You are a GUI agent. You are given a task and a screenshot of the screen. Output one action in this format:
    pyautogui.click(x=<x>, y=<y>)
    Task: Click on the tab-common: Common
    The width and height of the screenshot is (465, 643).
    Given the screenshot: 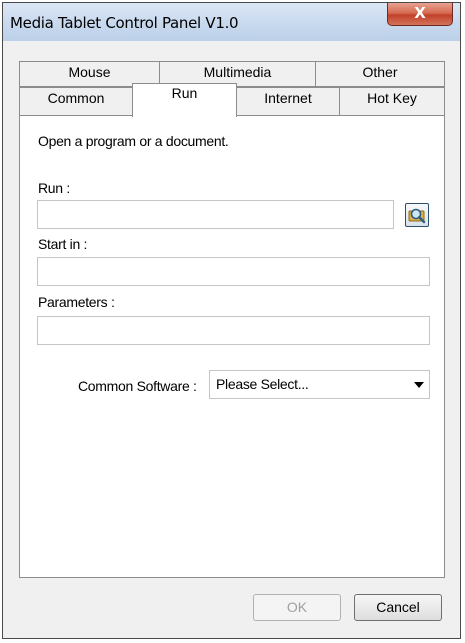 What is the action you would take?
    pyautogui.click(x=76, y=101)
    